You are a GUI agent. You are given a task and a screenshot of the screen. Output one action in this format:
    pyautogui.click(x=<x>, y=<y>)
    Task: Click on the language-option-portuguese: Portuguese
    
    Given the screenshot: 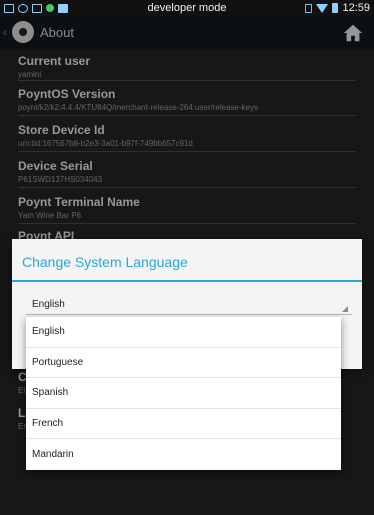 What is the action you would take?
    pyautogui.click(x=183, y=363)
    